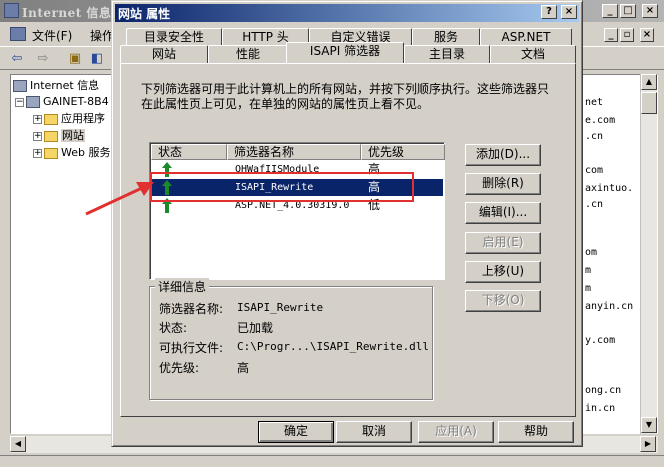 This screenshot has width=664, height=467. I want to click on move-up-button: 上移(U), so click(503, 272).